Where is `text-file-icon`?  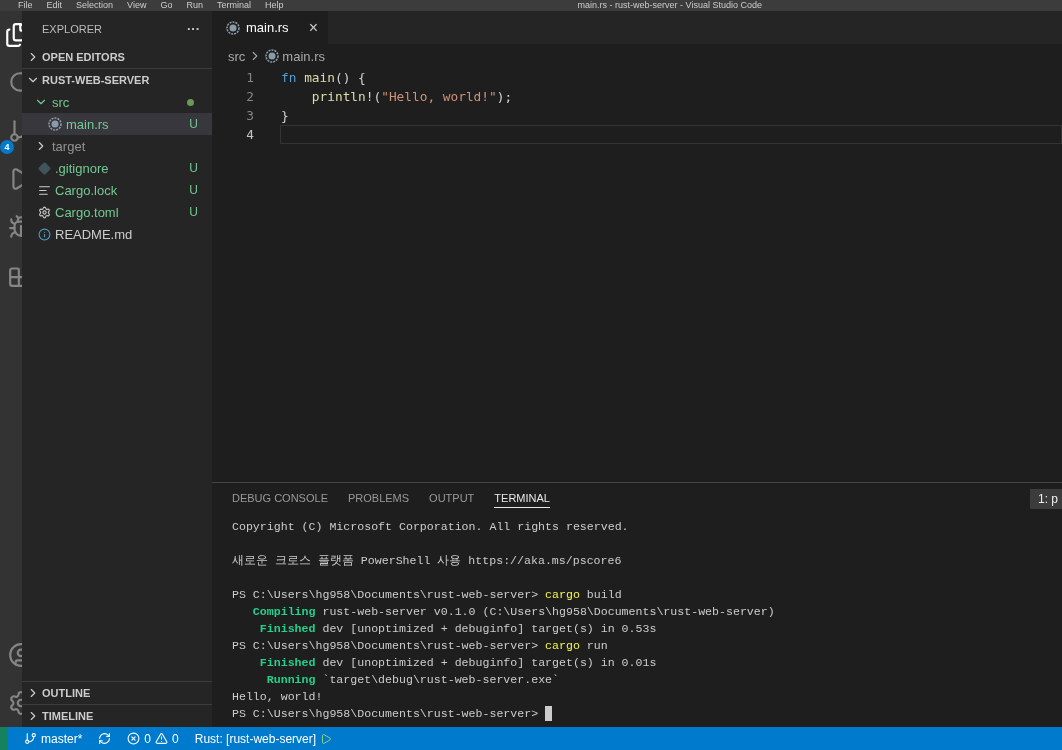
text-file-icon is located at coordinates (44, 190).